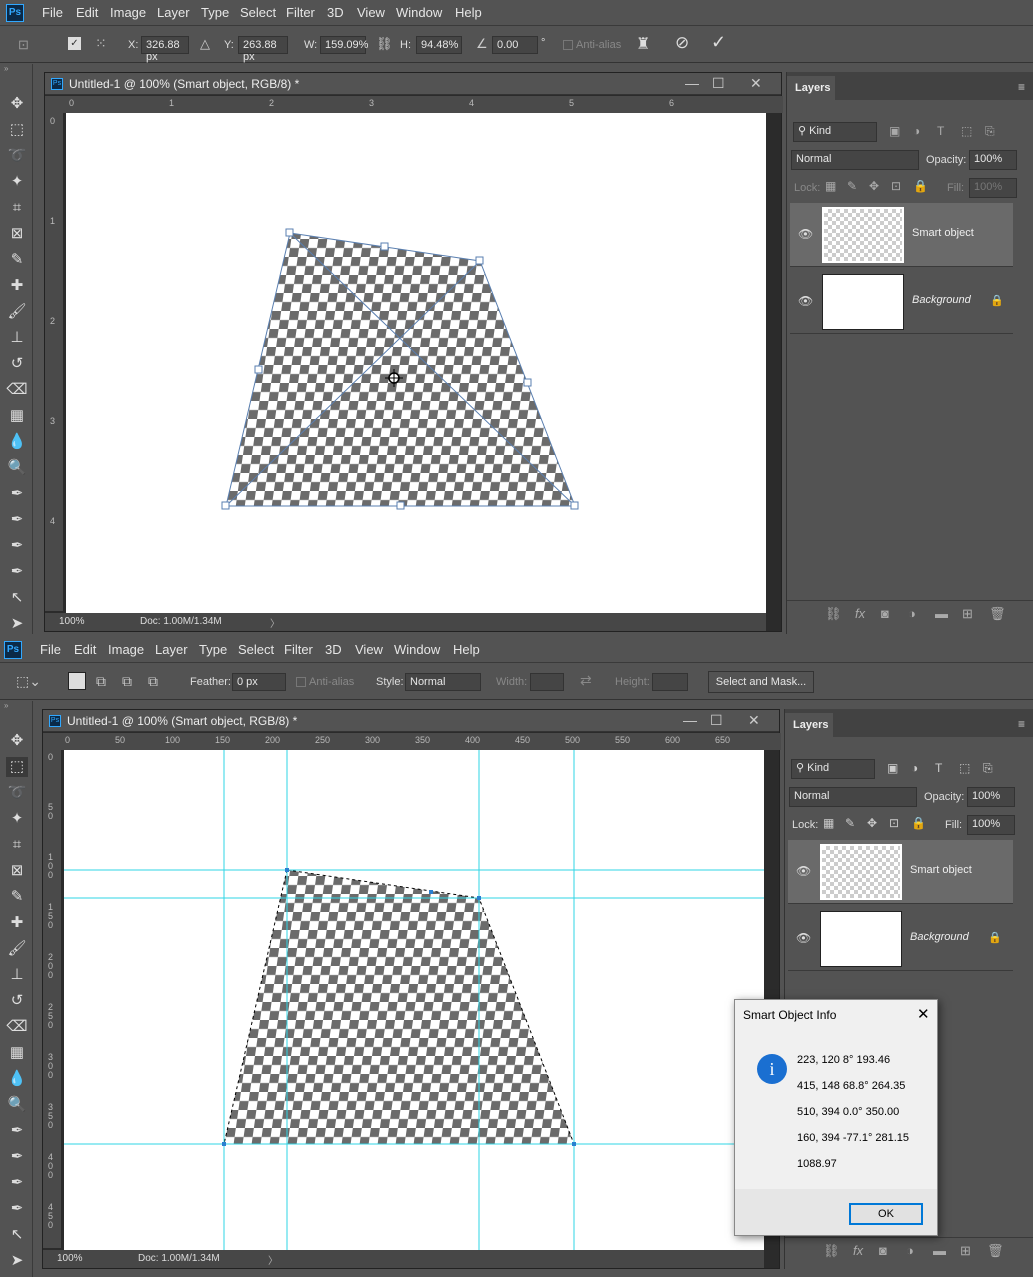  What do you see at coordinates (643, 44) in the screenshot?
I see `warp-icon: ♜` at bounding box center [643, 44].